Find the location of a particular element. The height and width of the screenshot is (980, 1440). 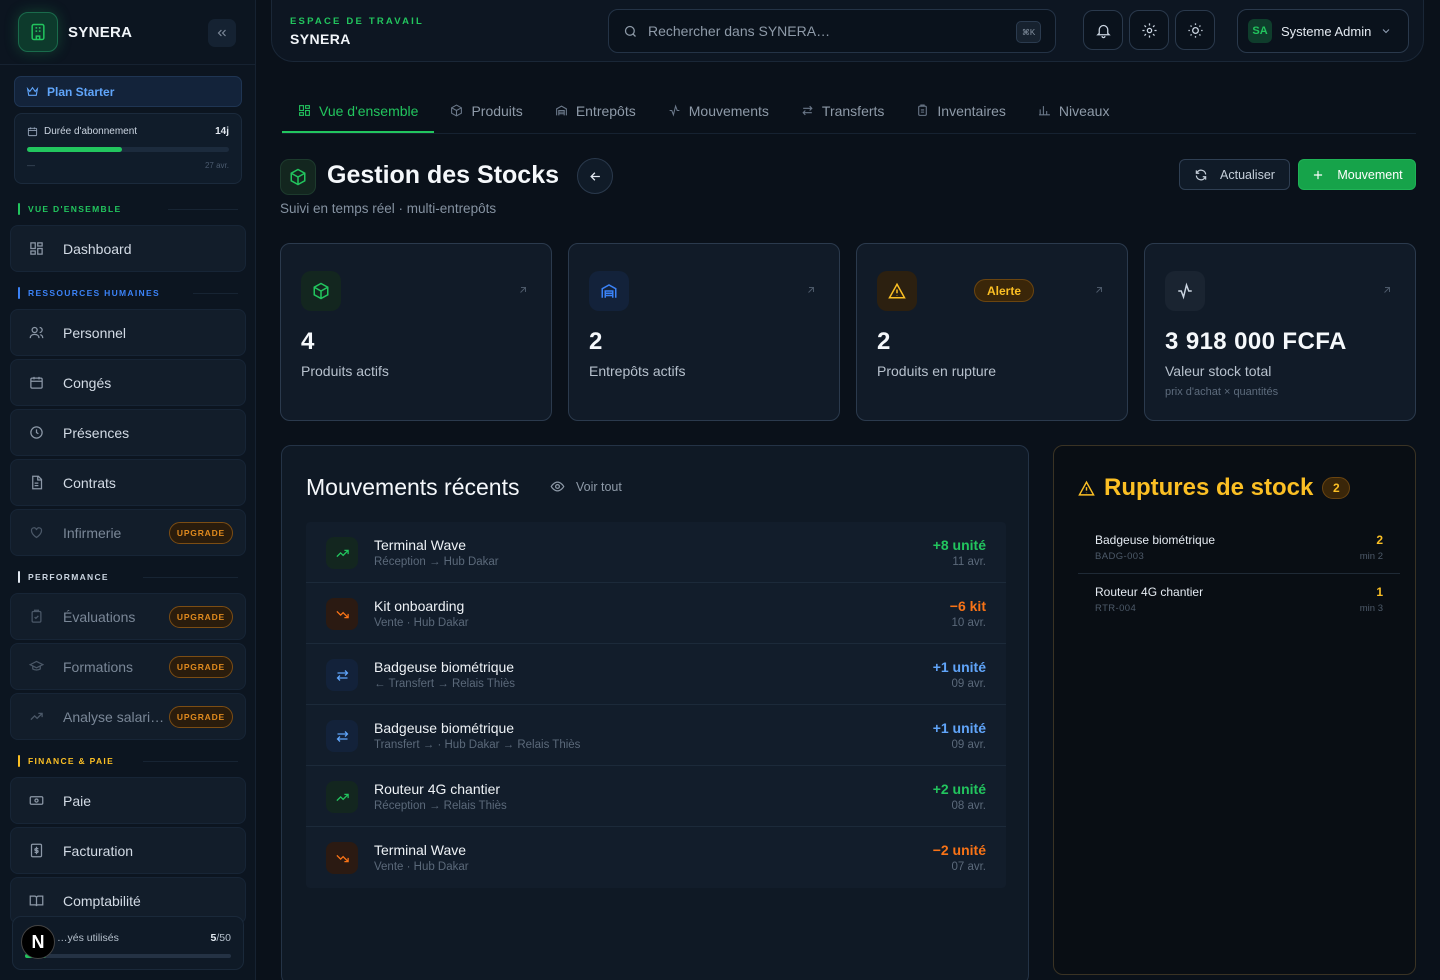

user-menu: SA Systeme Admin is located at coordinates (1323, 31).